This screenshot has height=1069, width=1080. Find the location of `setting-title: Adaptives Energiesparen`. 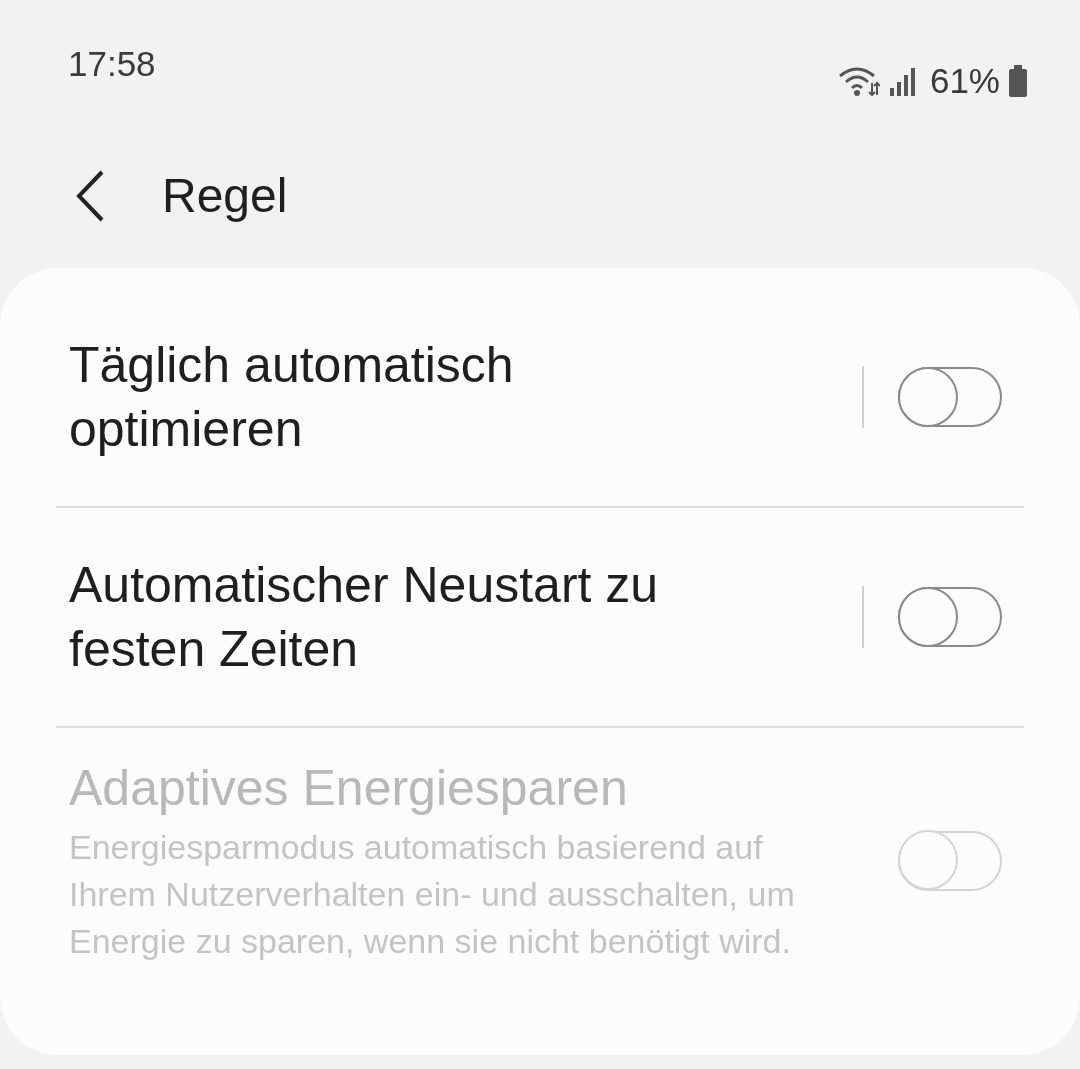

setting-title: Adaptives Energiesparen is located at coordinates (349, 788).